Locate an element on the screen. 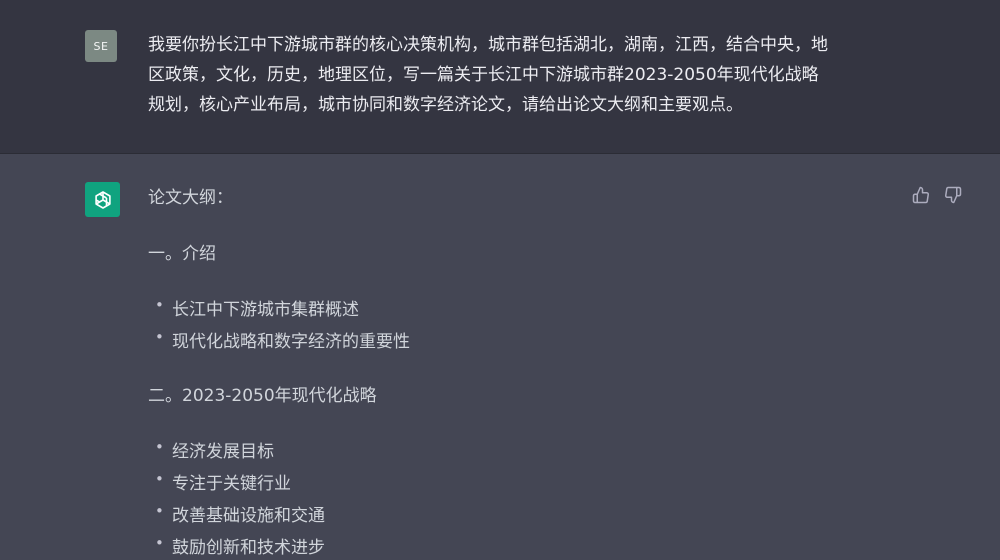  openai-logo-icon is located at coordinates (102, 199).